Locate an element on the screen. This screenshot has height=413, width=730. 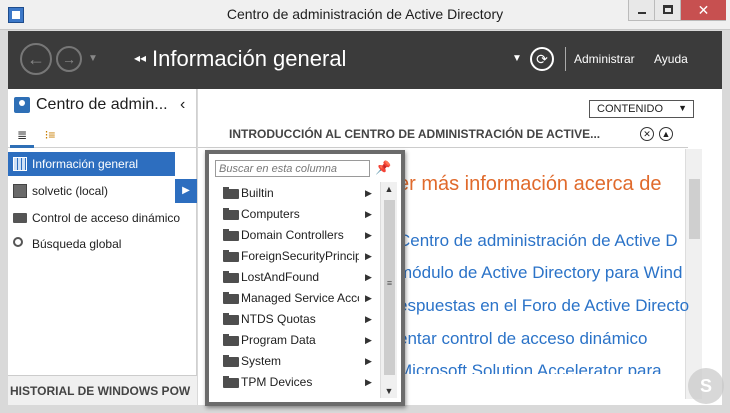
chevron-up-icon: ▲ is located at coordinates (666, 134).